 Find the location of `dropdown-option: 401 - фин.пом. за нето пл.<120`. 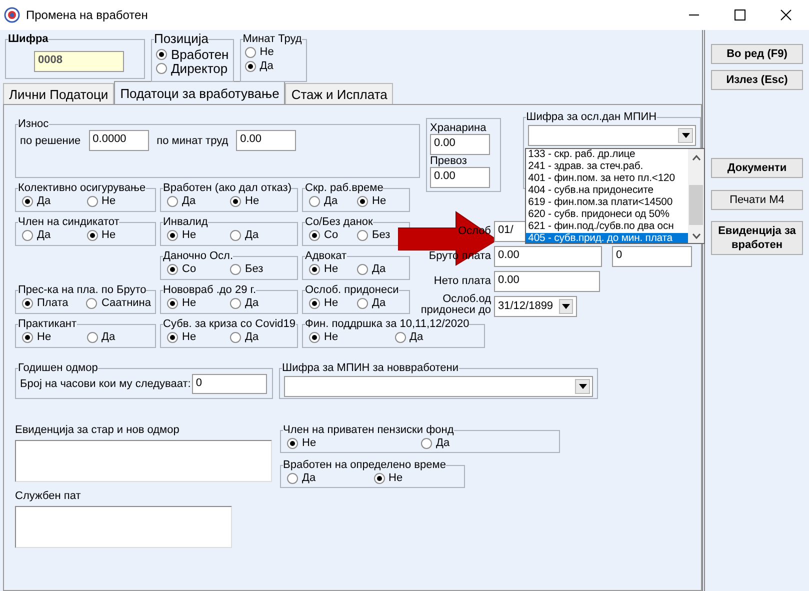

dropdown-option: 401 - фин.пом. за нето пл.<120 is located at coordinates (607, 179).